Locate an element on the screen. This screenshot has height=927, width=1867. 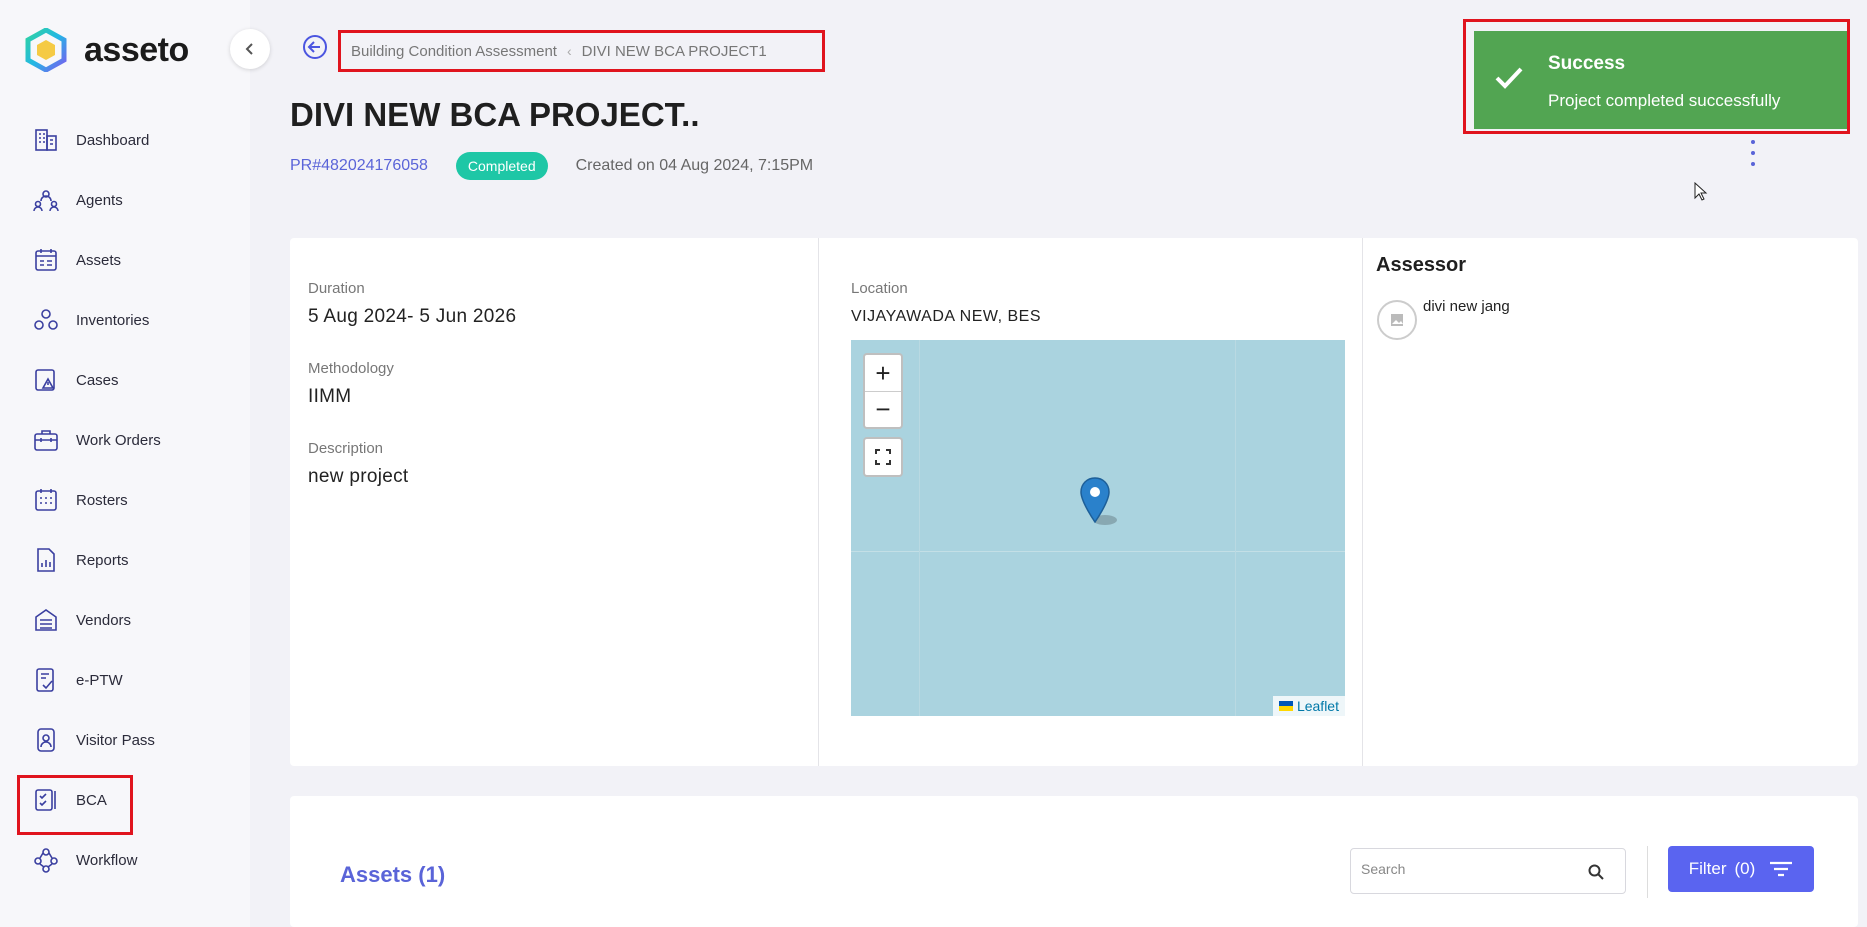
toast-highlight-frame is located at coordinates (1656, 76).